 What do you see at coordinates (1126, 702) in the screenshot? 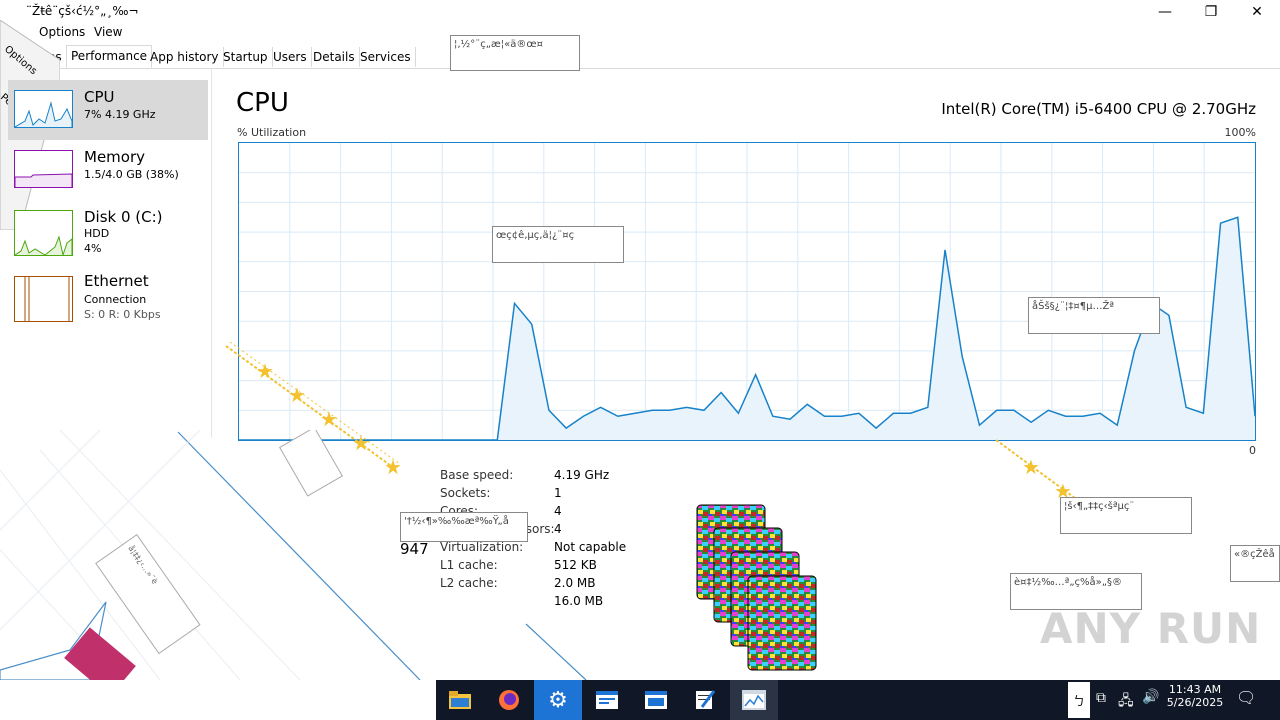
I see `network-icon: 🖧` at bounding box center [1126, 702].